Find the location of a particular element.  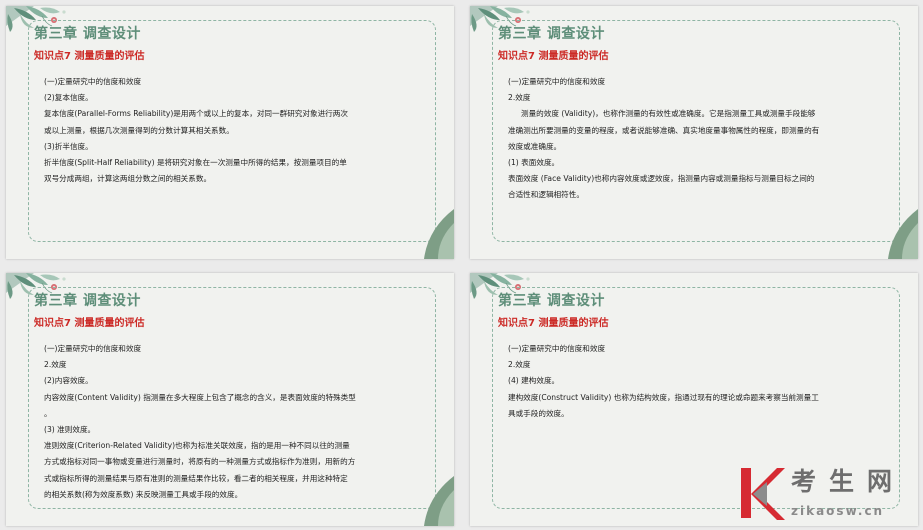

site-watermark: 考生网 zikaosw.cn is located at coordinates (827, 494).